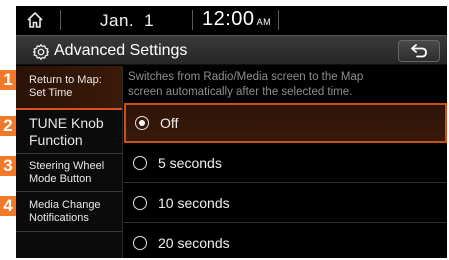  Describe the element at coordinates (190, 162) in the screenshot. I see `option-label: 5 seconds` at that location.